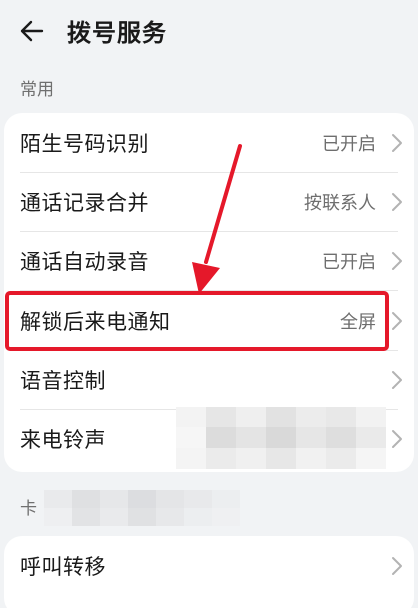 The height and width of the screenshot is (608, 418). I want to click on annotation-highlight-box, so click(197, 321).